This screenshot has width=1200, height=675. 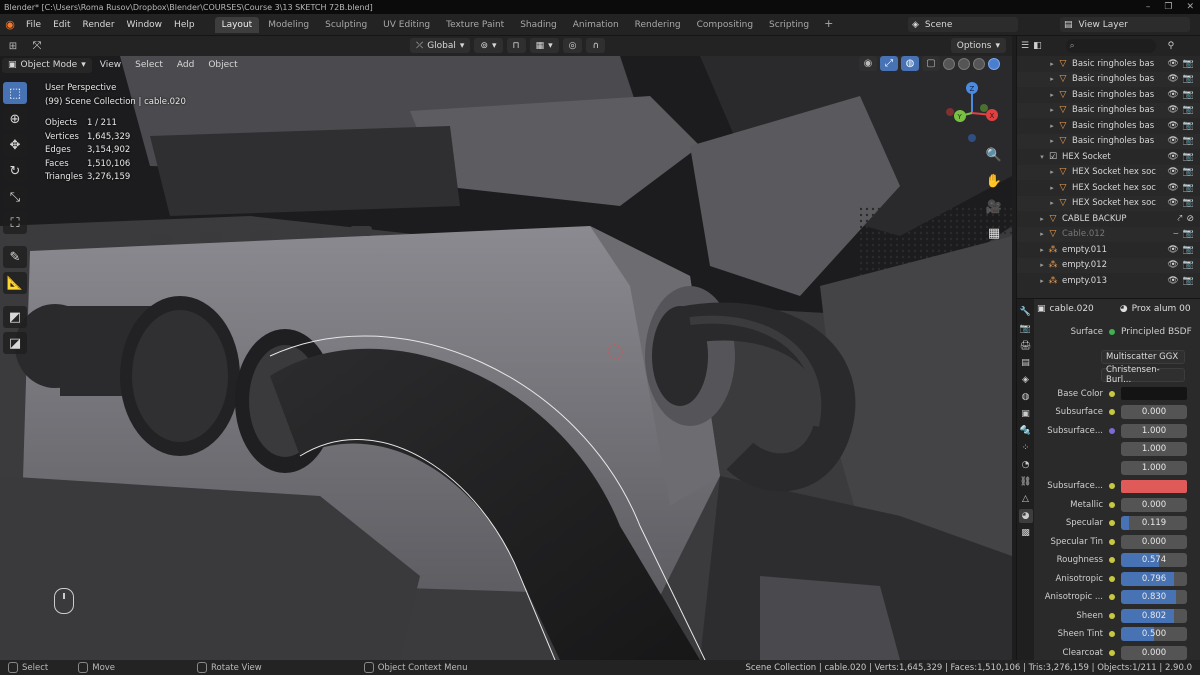 What do you see at coordinates (949, 63) in the screenshot?
I see `wireframe-shading-icon` at bounding box center [949, 63].